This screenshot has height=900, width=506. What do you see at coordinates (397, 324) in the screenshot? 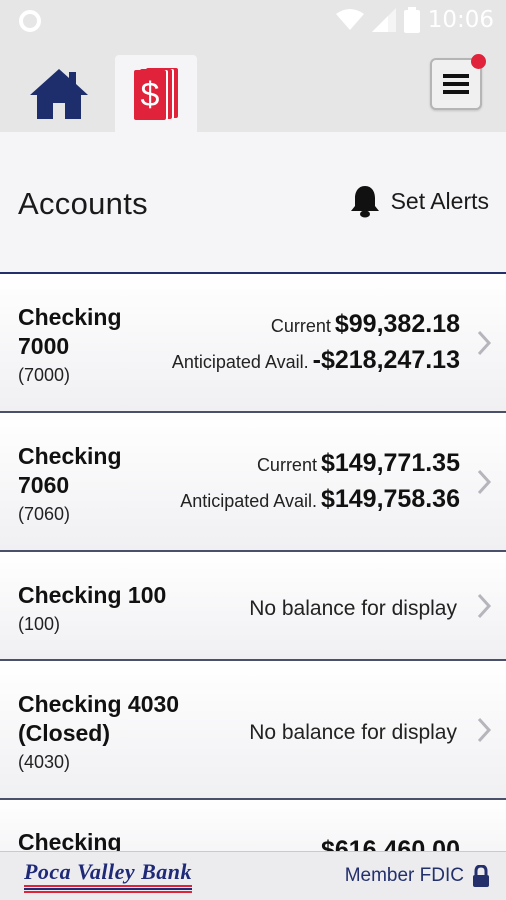
I see `current-balance: $99,382.18` at bounding box center [397, 324].